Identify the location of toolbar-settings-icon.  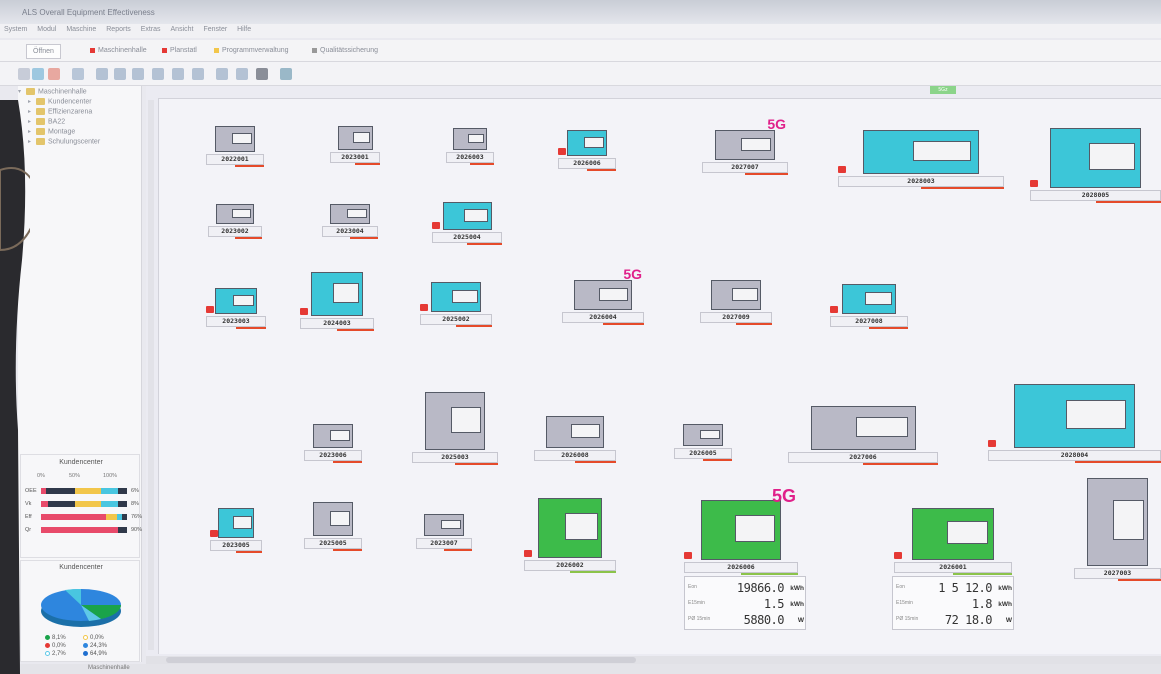
(102, 74).